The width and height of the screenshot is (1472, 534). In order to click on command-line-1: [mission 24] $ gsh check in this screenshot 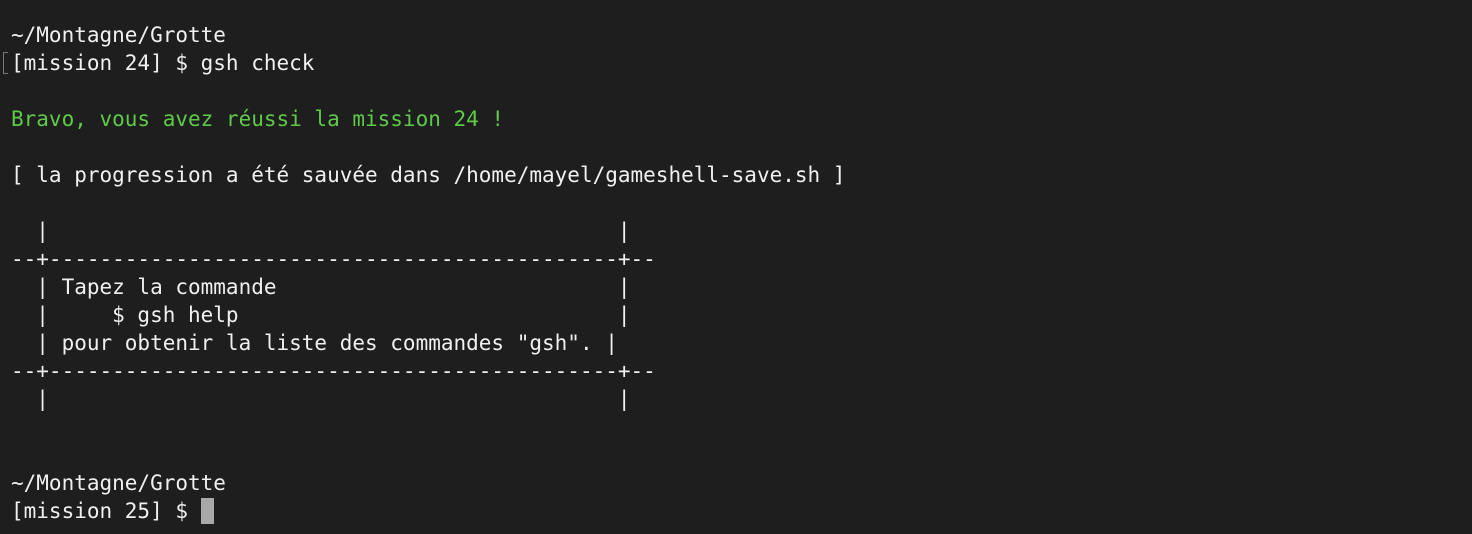, I will do `click(163, 63)`.